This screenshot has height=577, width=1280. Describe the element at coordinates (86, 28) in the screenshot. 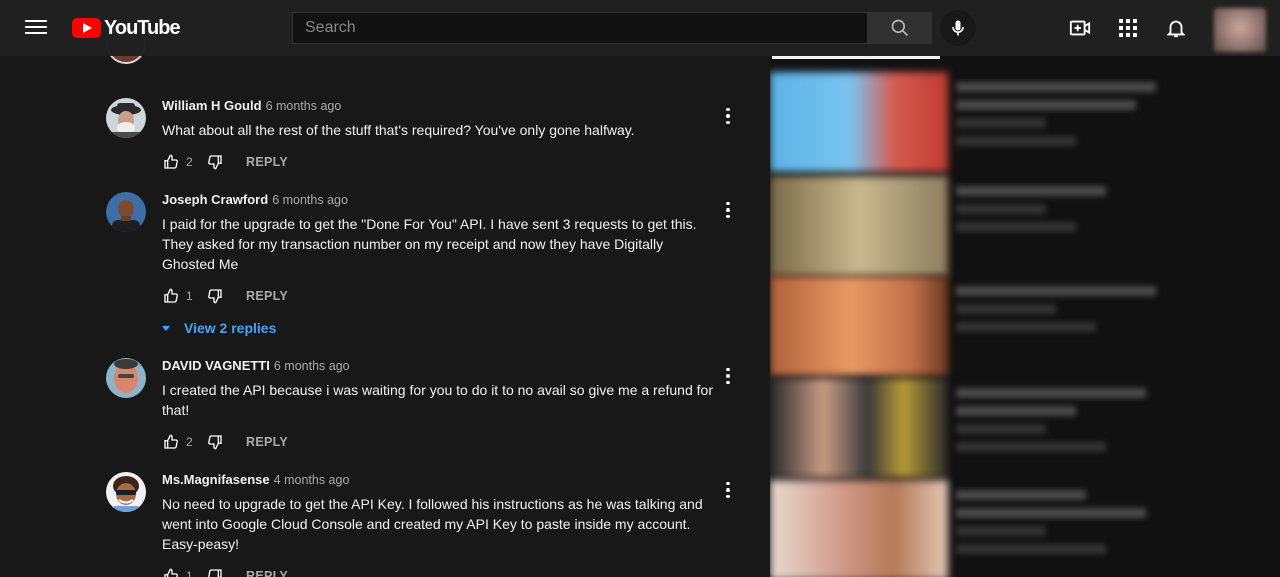

I see `play-icon` at that location.